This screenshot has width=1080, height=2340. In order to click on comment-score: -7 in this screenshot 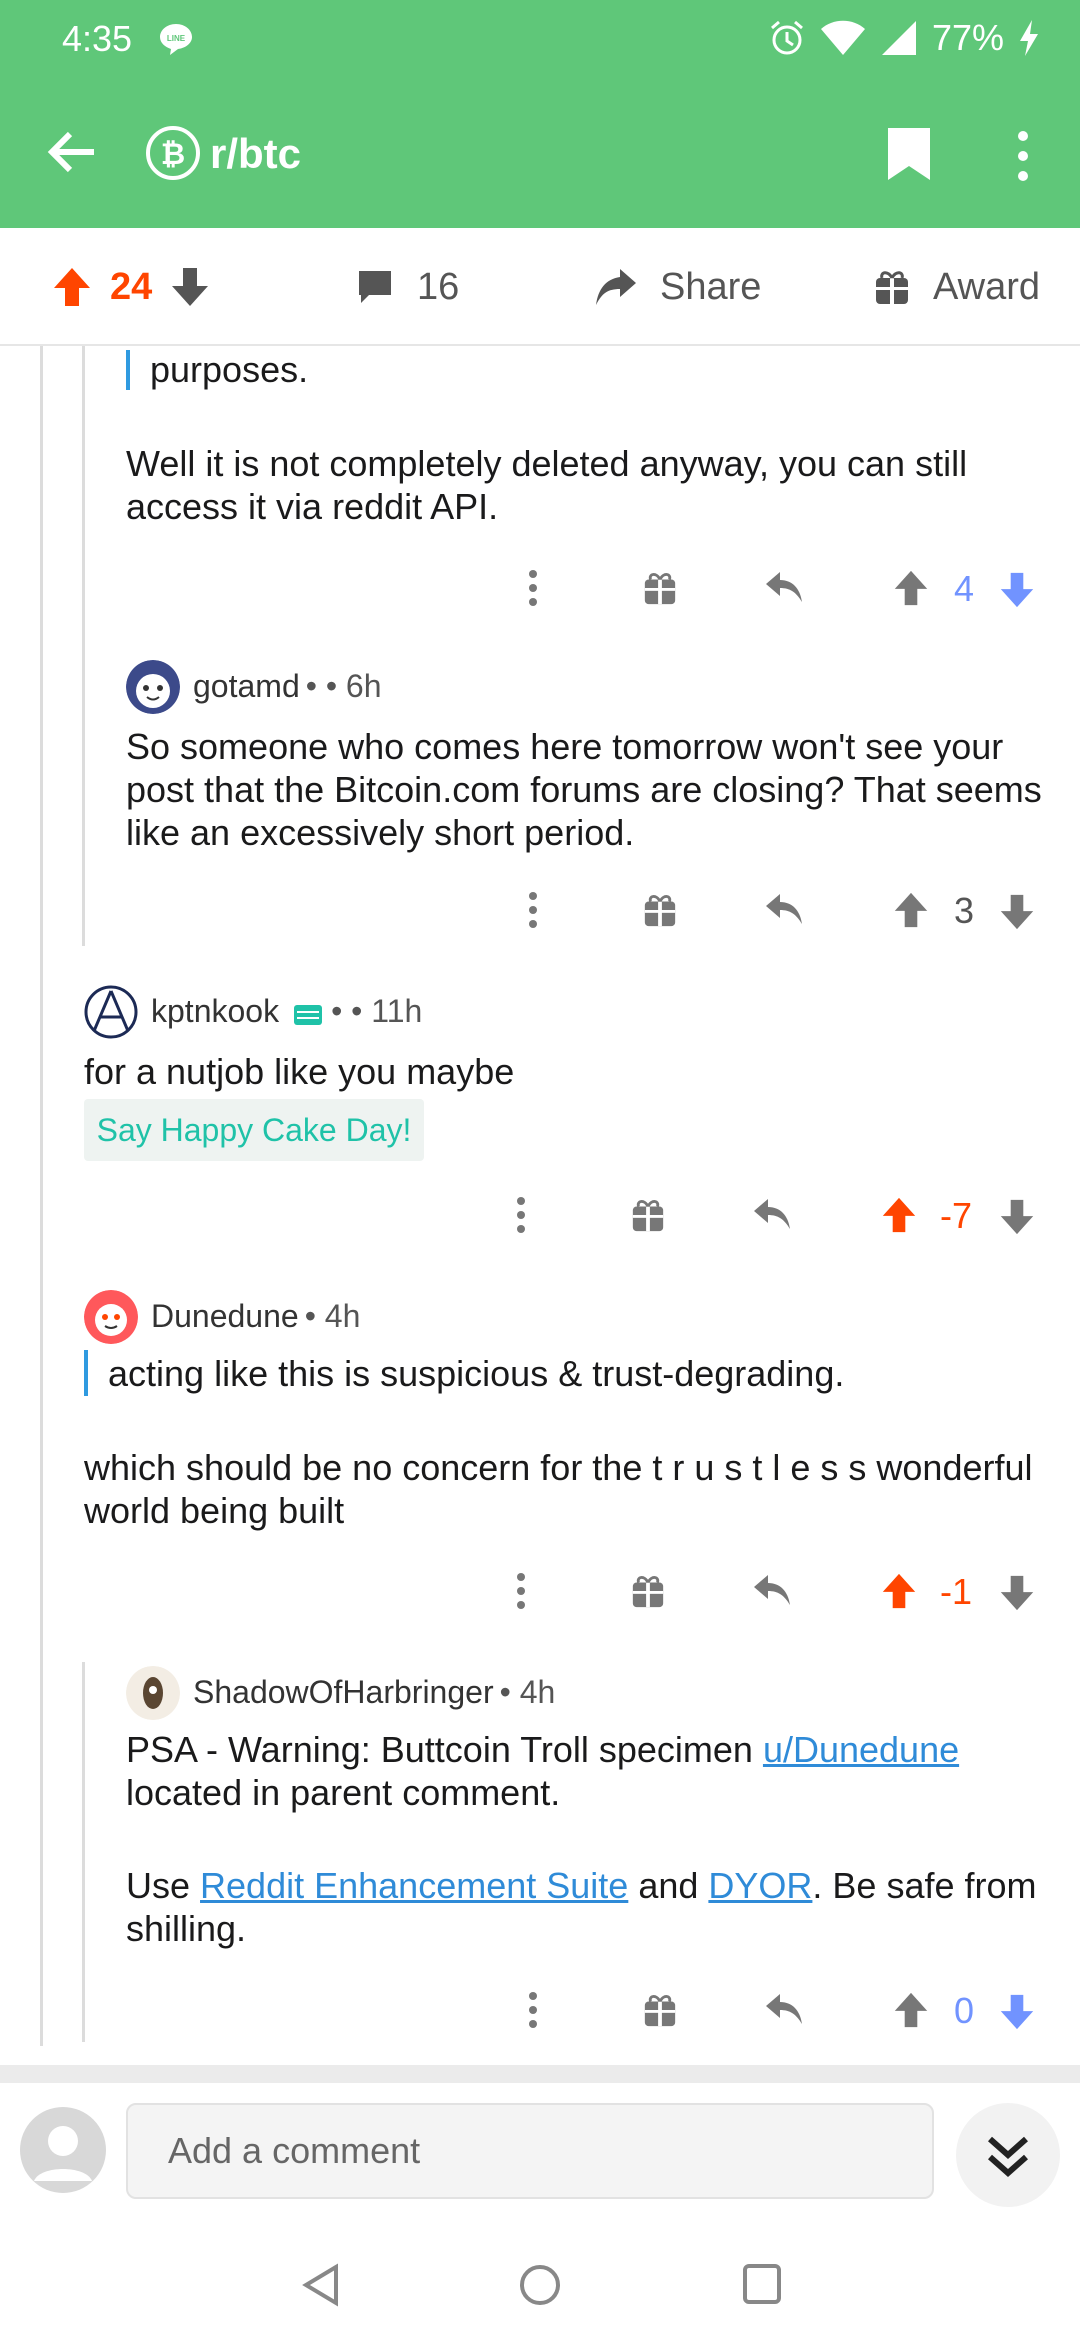, I will do `click(956, 1215)`.